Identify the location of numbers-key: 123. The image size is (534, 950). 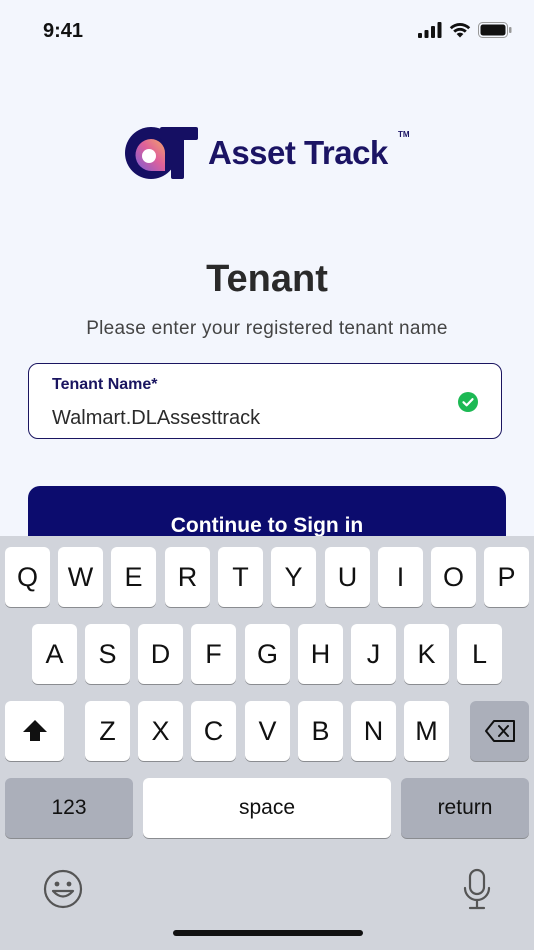
(69, 808).